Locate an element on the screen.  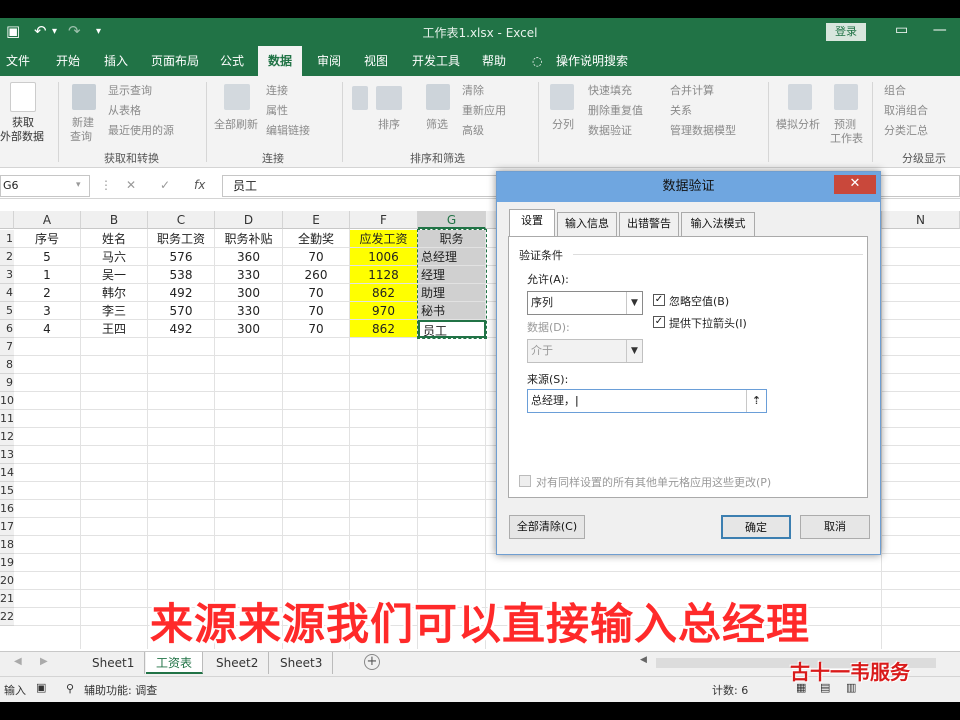
macro-record-icon: ▣ is located at coordinates (41, 687).